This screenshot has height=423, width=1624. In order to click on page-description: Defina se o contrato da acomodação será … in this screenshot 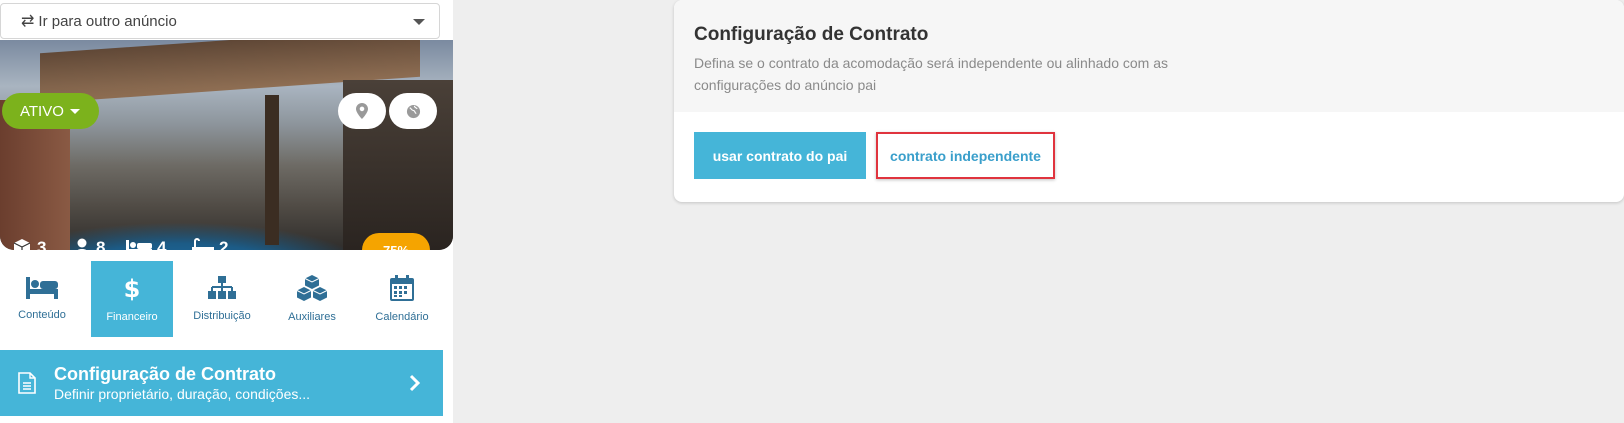, I will do `click(931, 74)`.